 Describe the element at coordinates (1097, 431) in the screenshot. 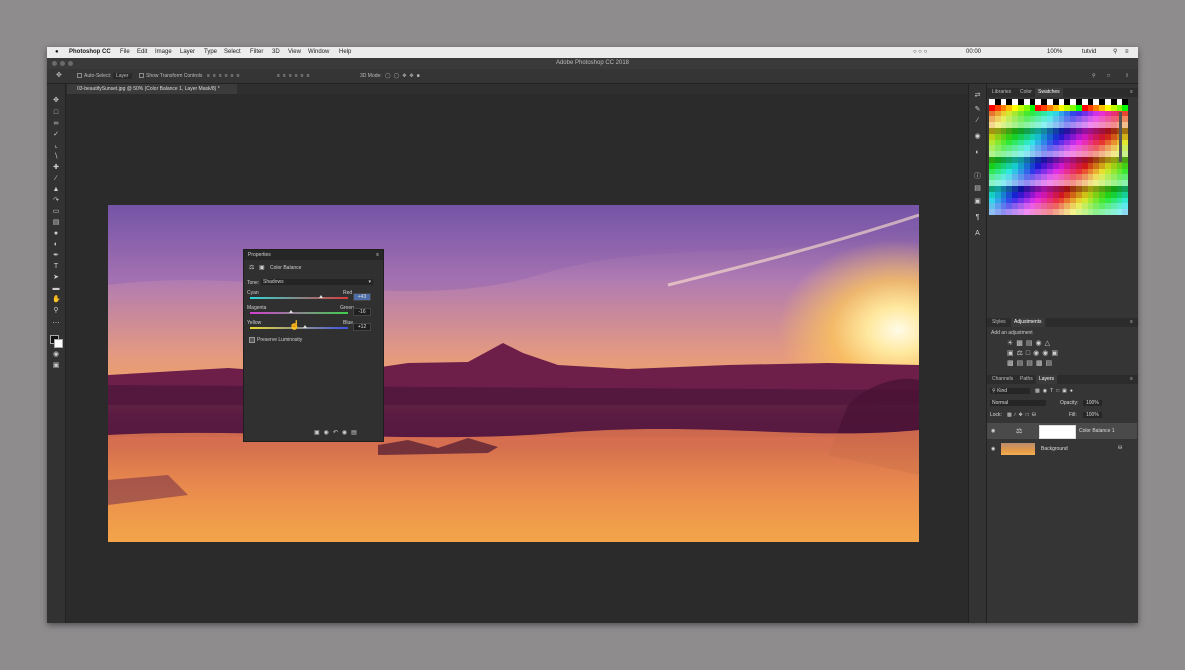

I see `layer-name: Color Balance 1` at that location.